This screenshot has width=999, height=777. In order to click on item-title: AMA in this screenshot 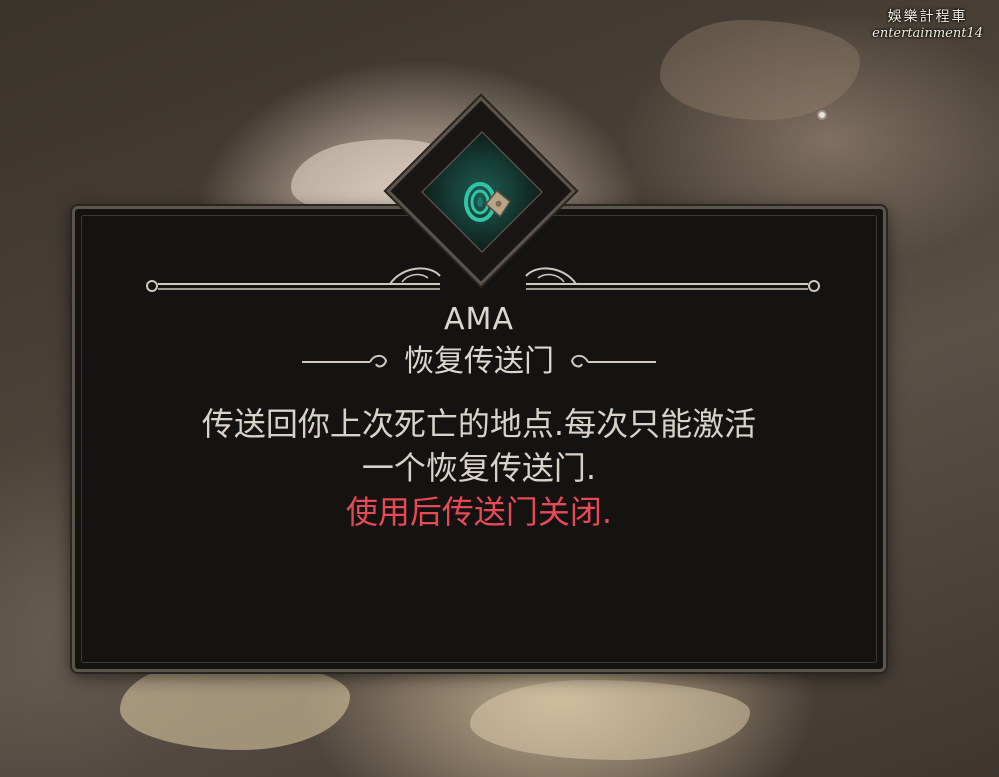, I will do `click(479, 319)`.